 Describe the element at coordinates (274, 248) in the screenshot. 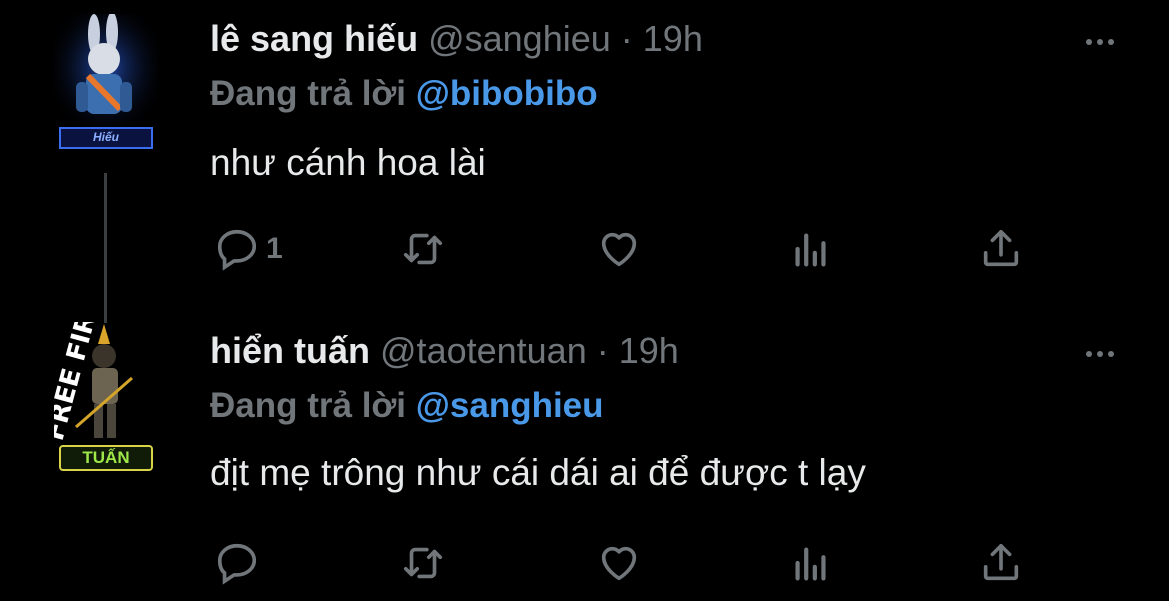

I see `reply-count: 1` at that location.